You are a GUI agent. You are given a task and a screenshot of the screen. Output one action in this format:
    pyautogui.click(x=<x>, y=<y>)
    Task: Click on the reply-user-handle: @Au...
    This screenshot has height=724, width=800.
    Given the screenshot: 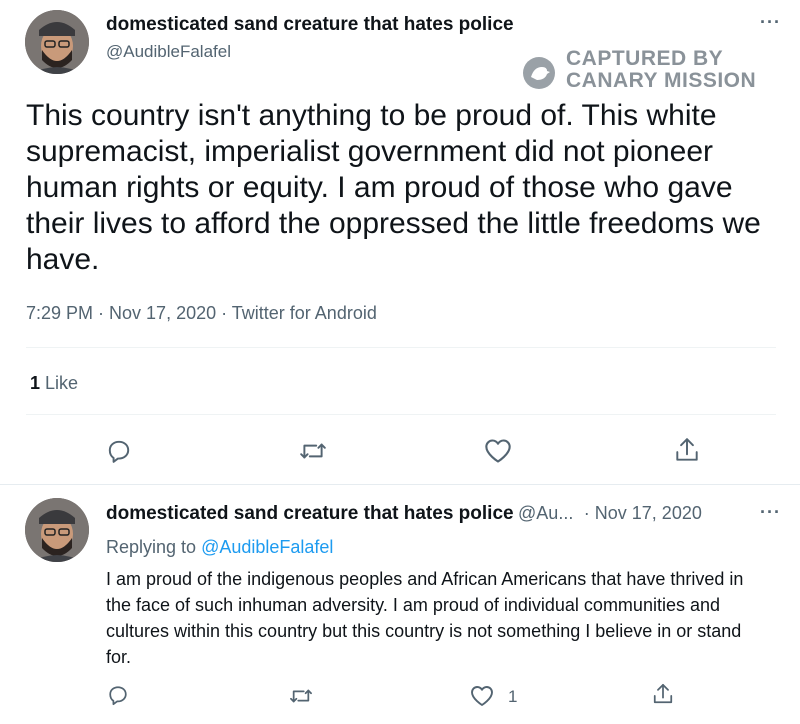 What is the action you would take?
    pyautogui.click(x=545, y=513)
    